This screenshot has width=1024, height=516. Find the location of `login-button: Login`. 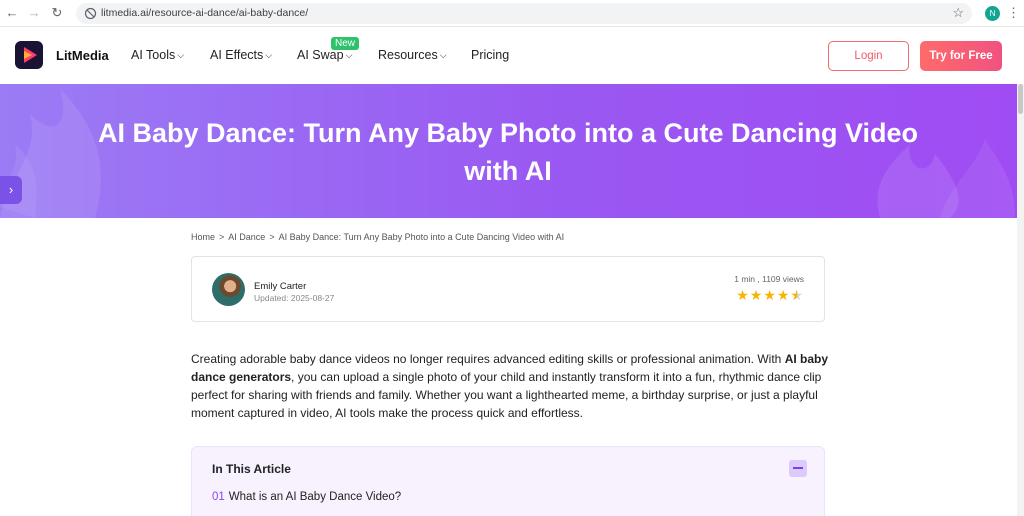

login-button: Login is located at coordinates (868, 56).